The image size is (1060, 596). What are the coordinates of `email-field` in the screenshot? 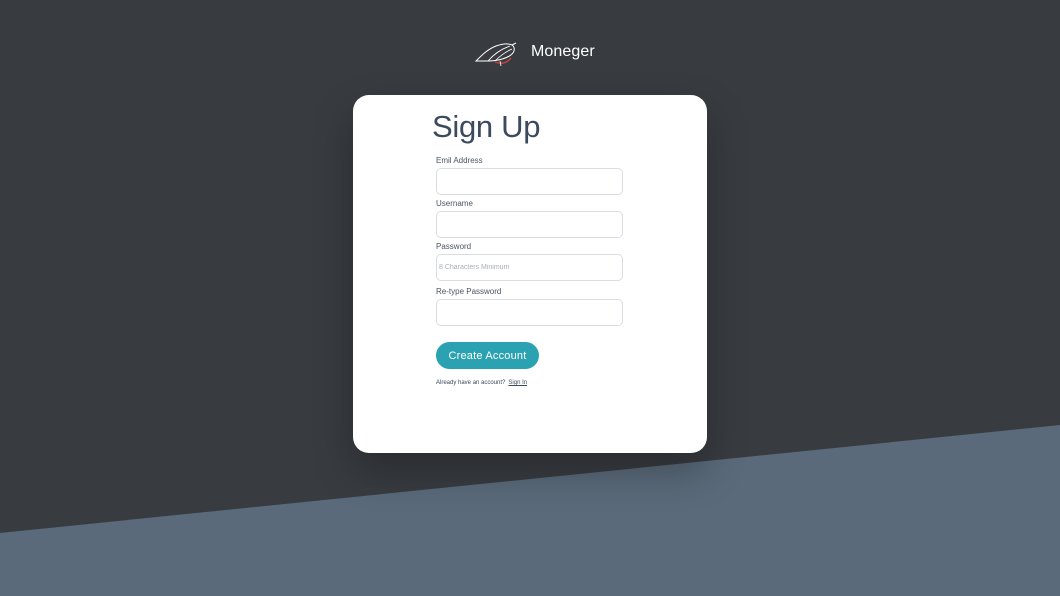 It's located at (529, 181).